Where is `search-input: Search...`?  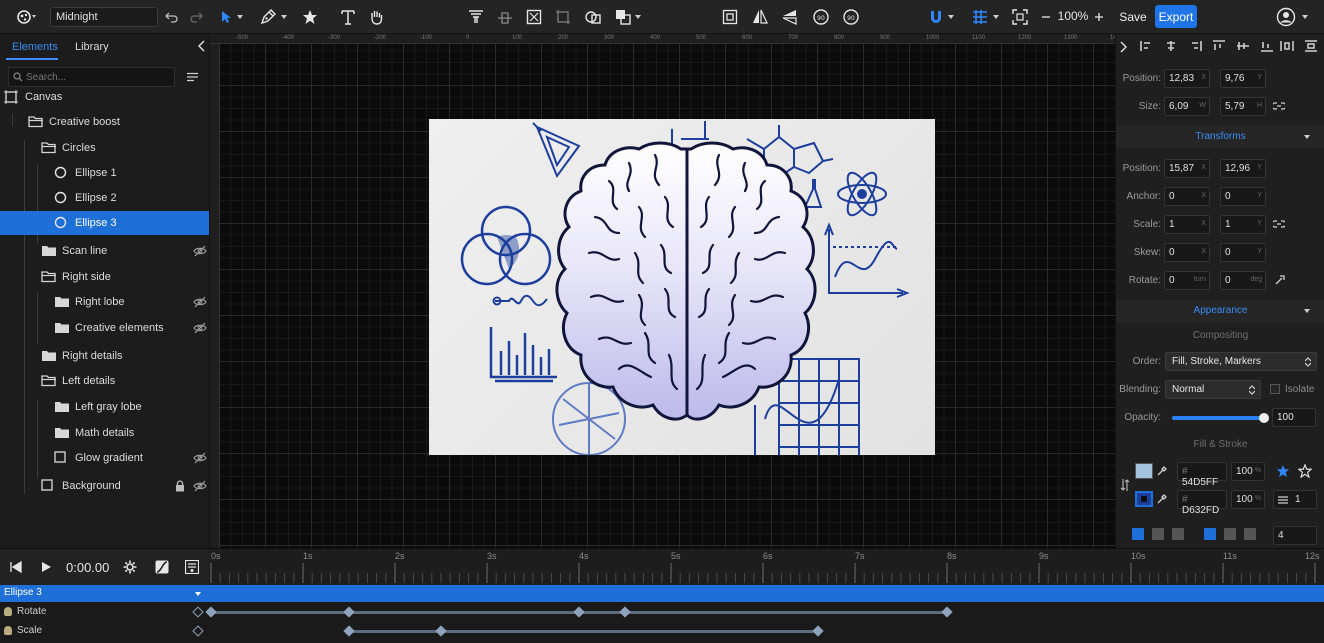 search-input: Search... is located at coordinates (46, 77).